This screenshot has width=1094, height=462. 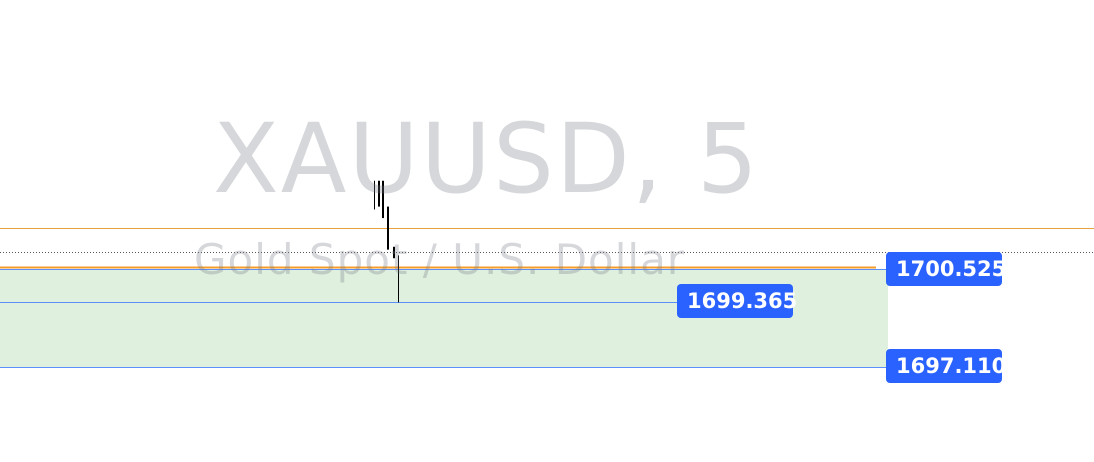 What do you see at coordinates (737, 301) in the screenshot?
I see `price-tag-entry: 1699.365` at bounding box center [737, 301].